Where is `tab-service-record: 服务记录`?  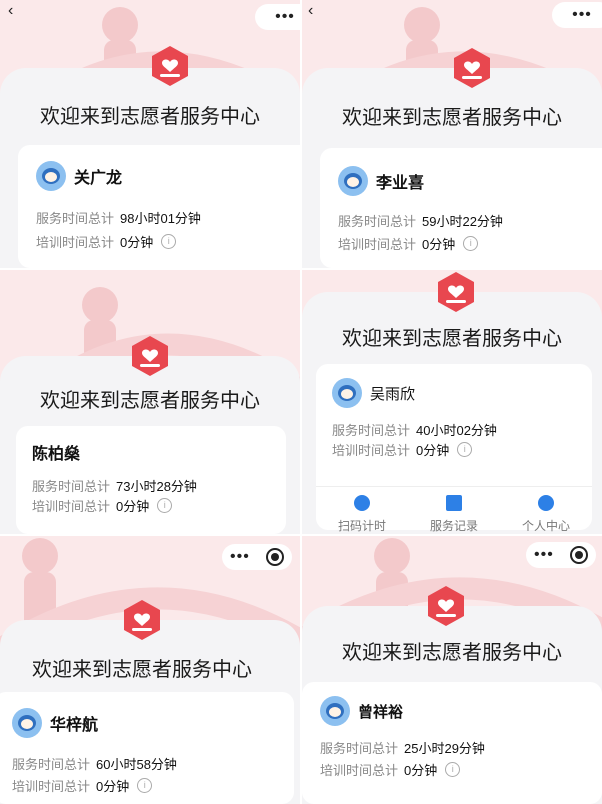 tab-service-record: 服务记录 is located at coordinates (454, 514).